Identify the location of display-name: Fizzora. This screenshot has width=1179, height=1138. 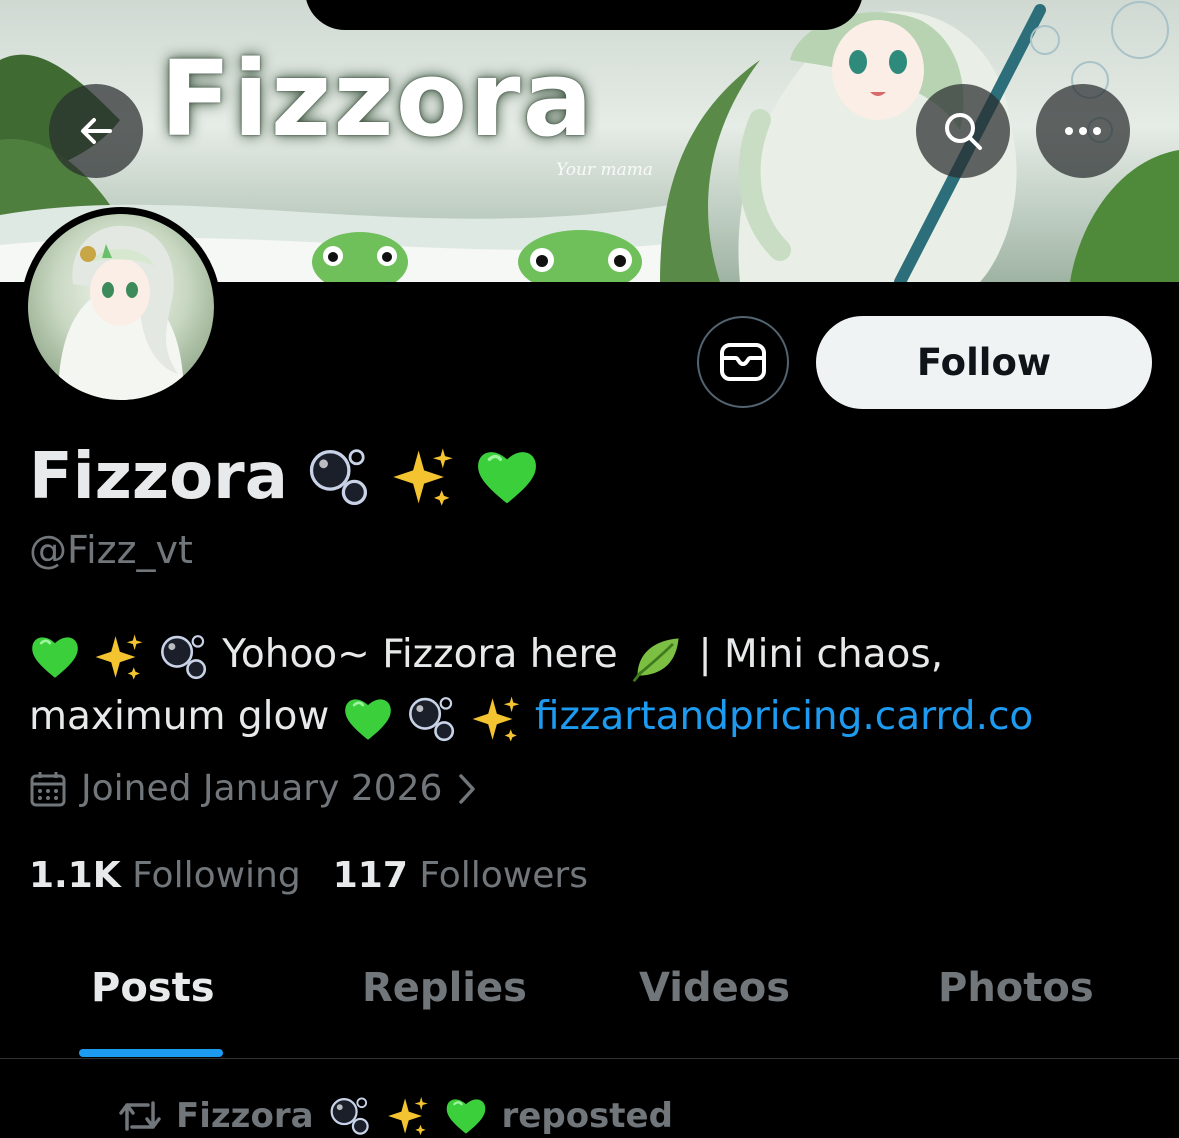
(158, 477).